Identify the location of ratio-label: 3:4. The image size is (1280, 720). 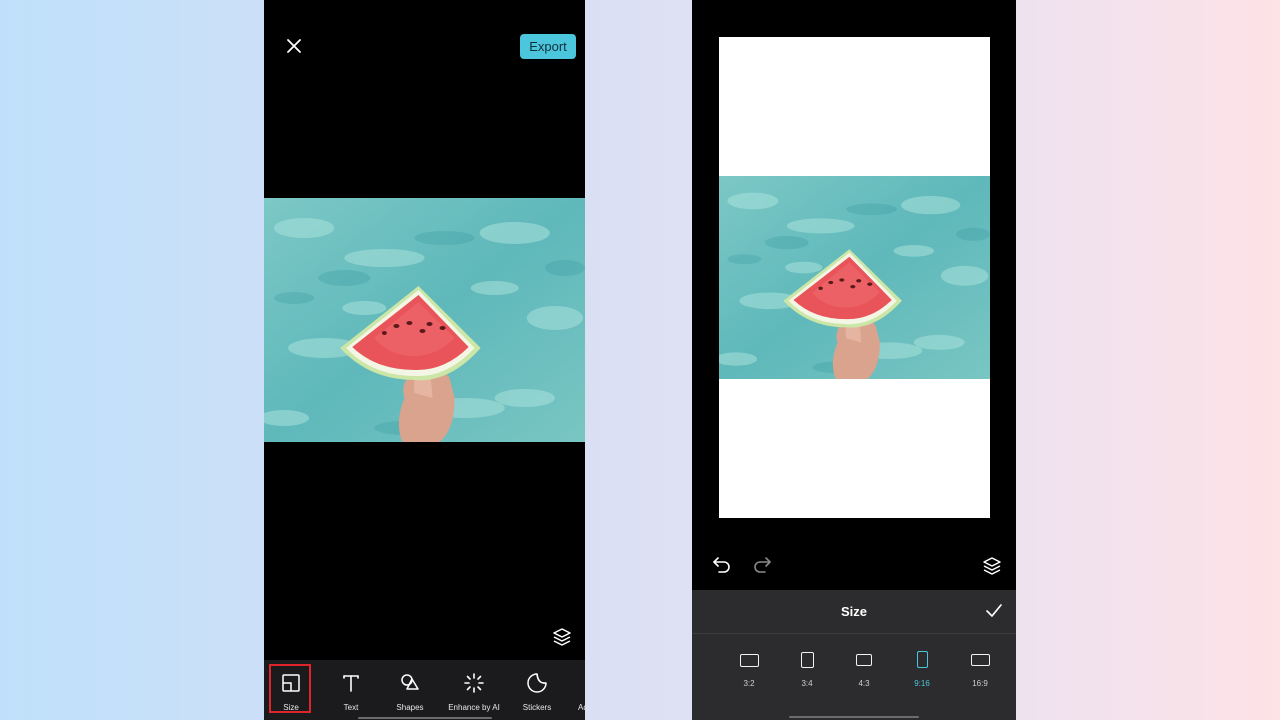
(807, 683).